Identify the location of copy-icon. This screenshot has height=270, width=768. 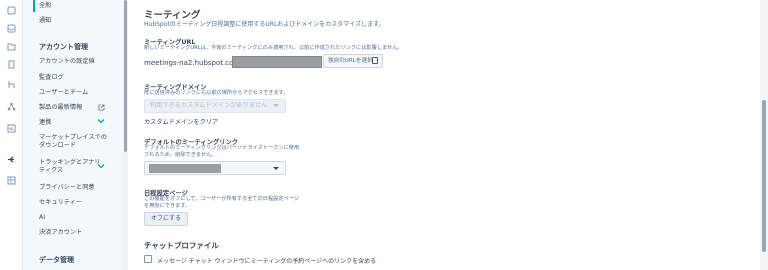
(375, 60).